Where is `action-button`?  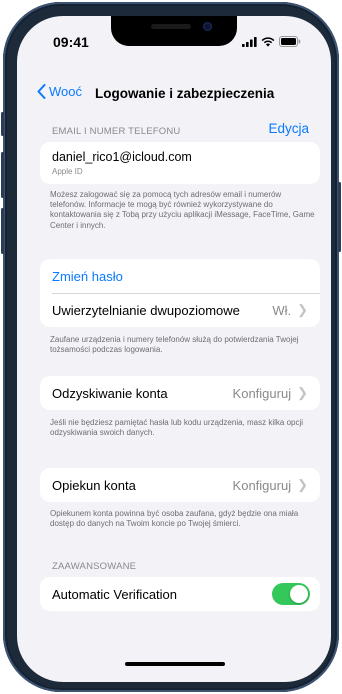
action-button is located at coordinates (2, 124).